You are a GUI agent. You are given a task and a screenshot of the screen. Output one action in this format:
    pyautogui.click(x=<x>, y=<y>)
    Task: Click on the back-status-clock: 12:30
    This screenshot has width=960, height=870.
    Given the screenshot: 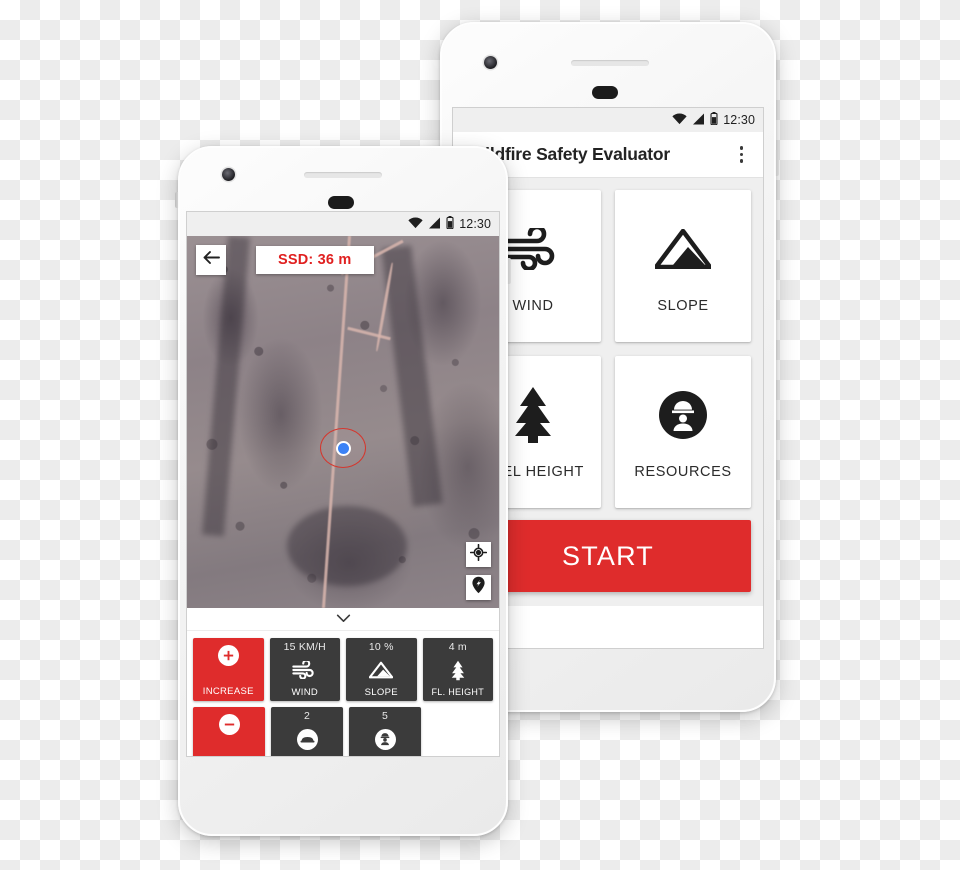 What is the action you would take?
    pyautogui.click(x=739, y=120)
    